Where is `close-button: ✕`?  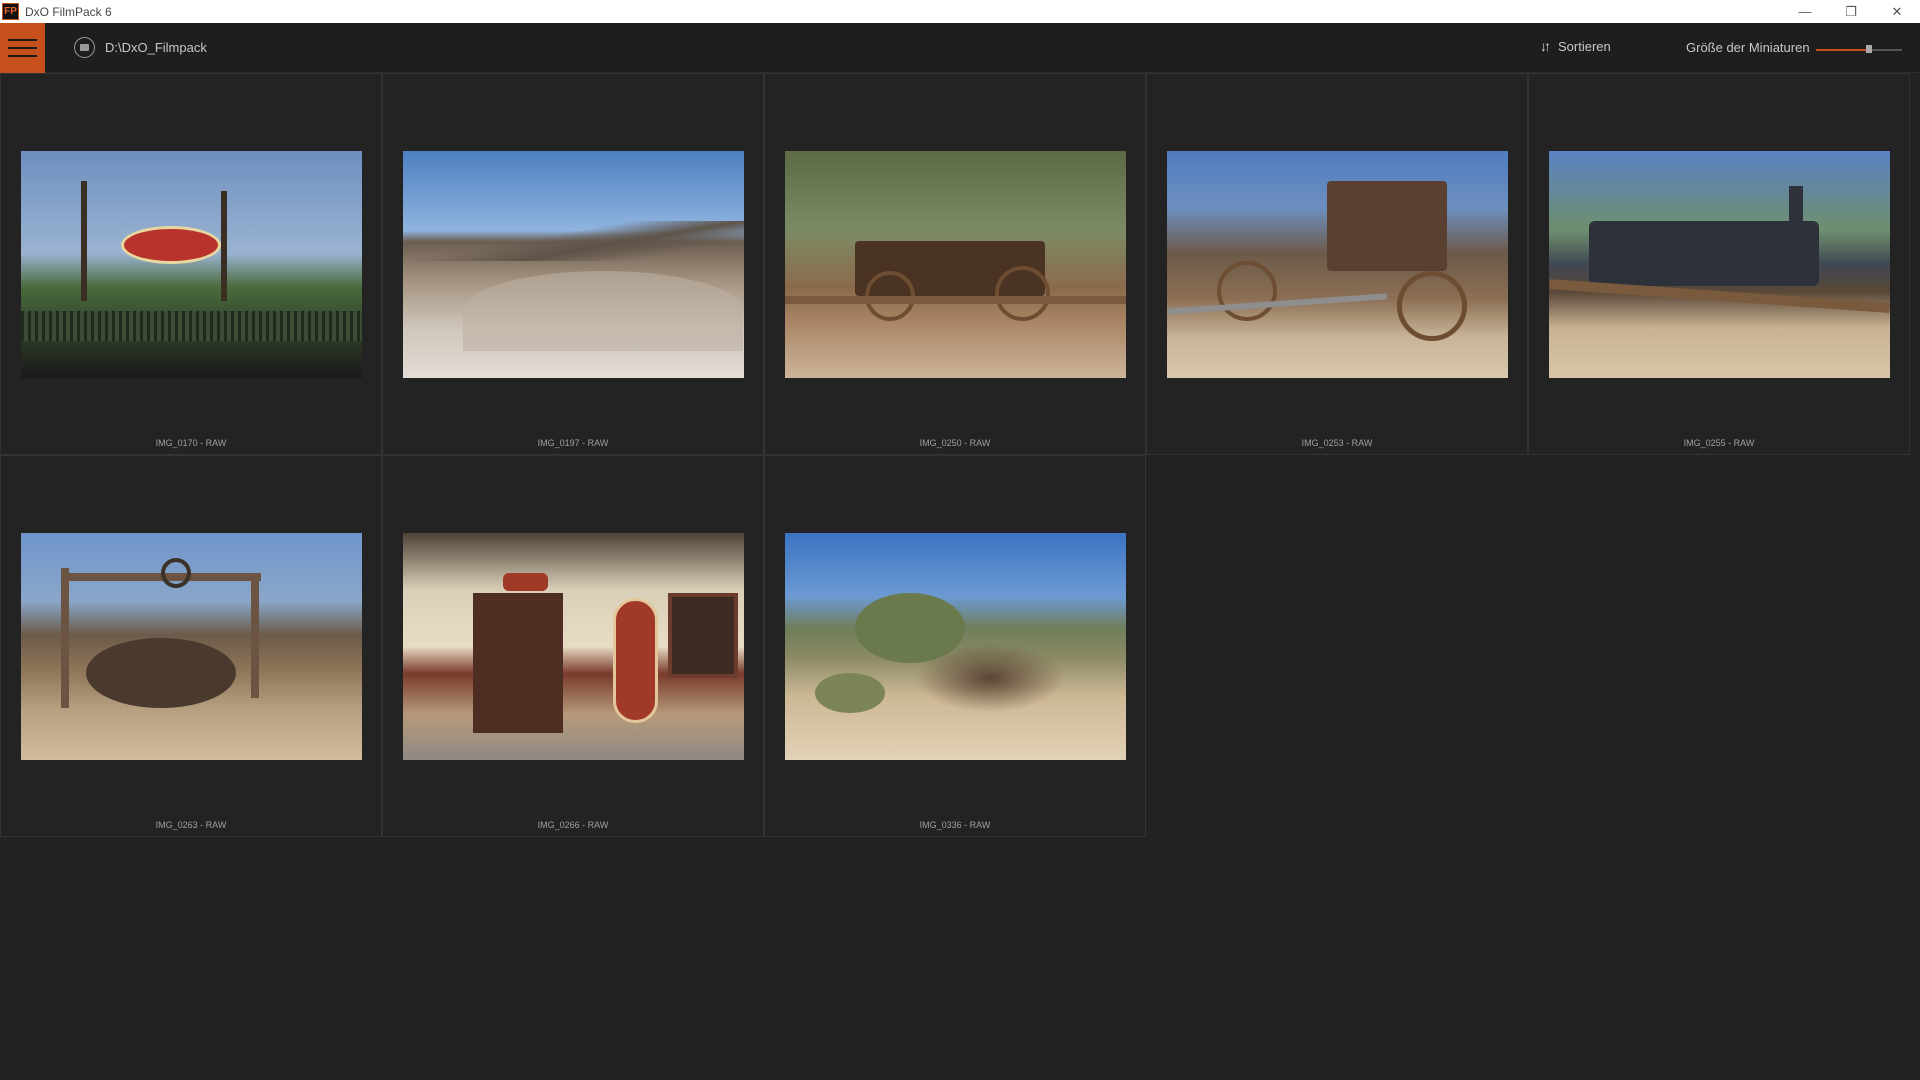 close-button: ✕ is located at coordinates (1897, 11).